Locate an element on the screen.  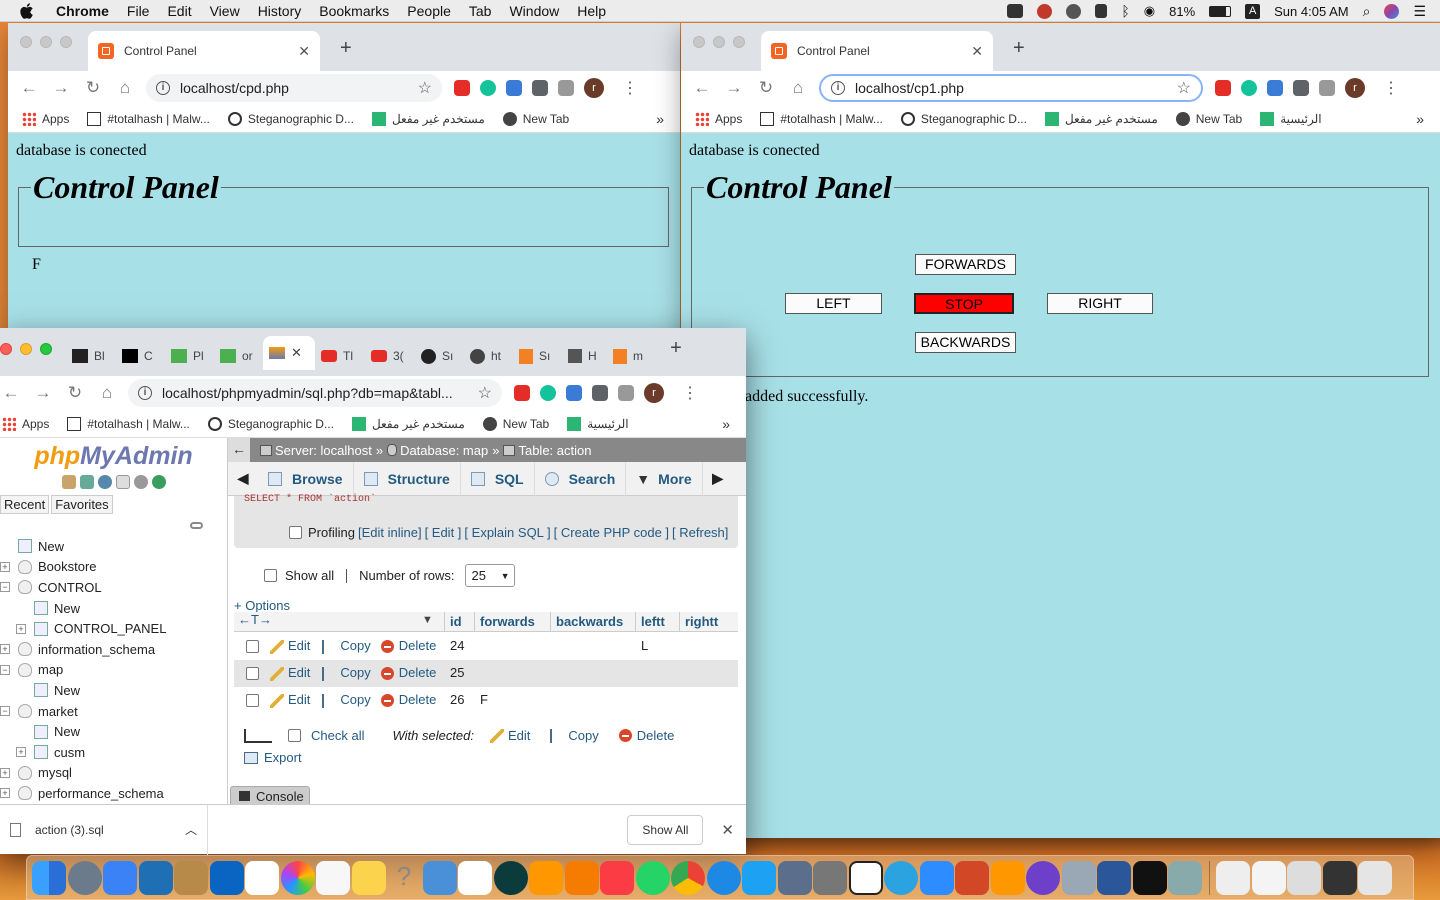
help-icon is located at coordinates (104, 482).